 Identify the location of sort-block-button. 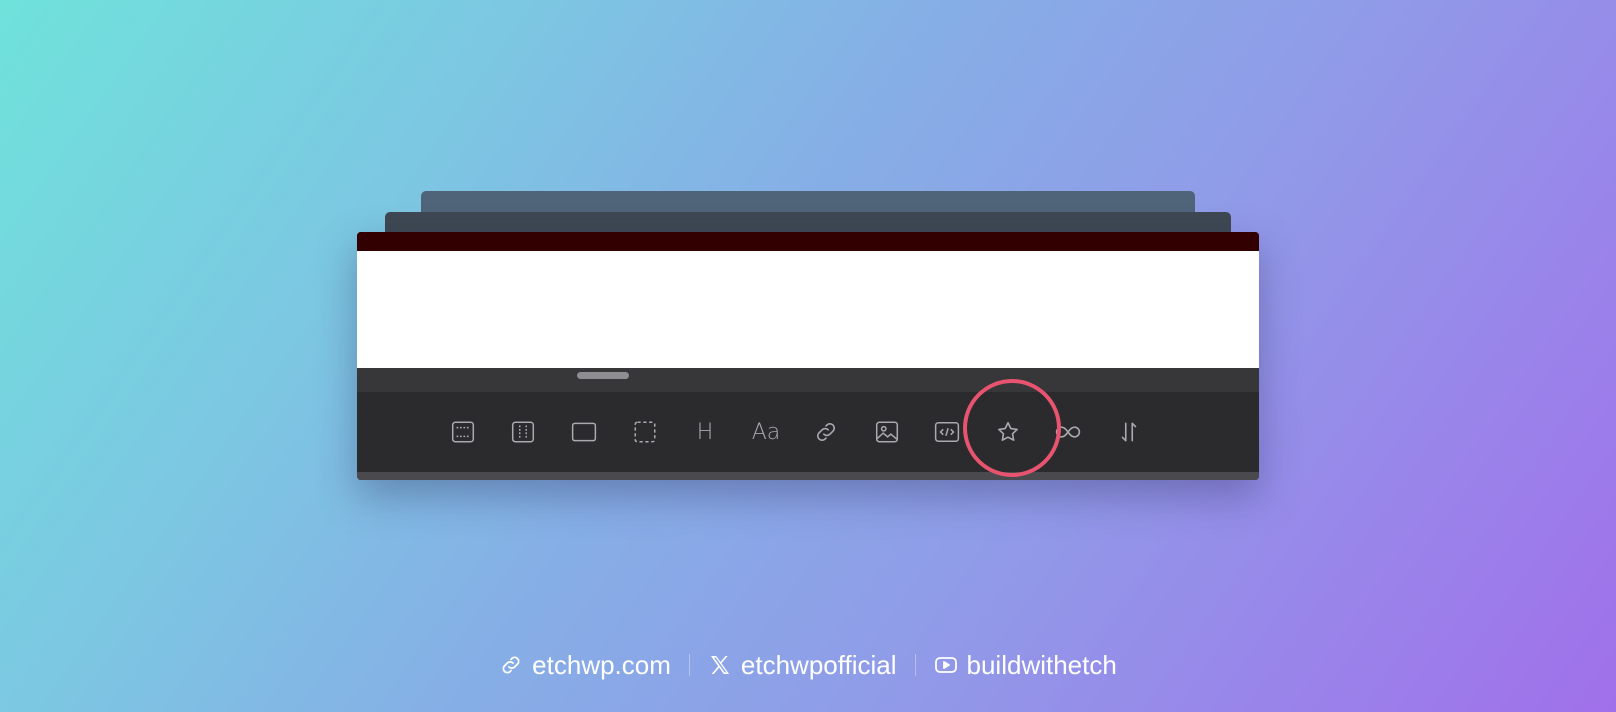
(1129, 432).